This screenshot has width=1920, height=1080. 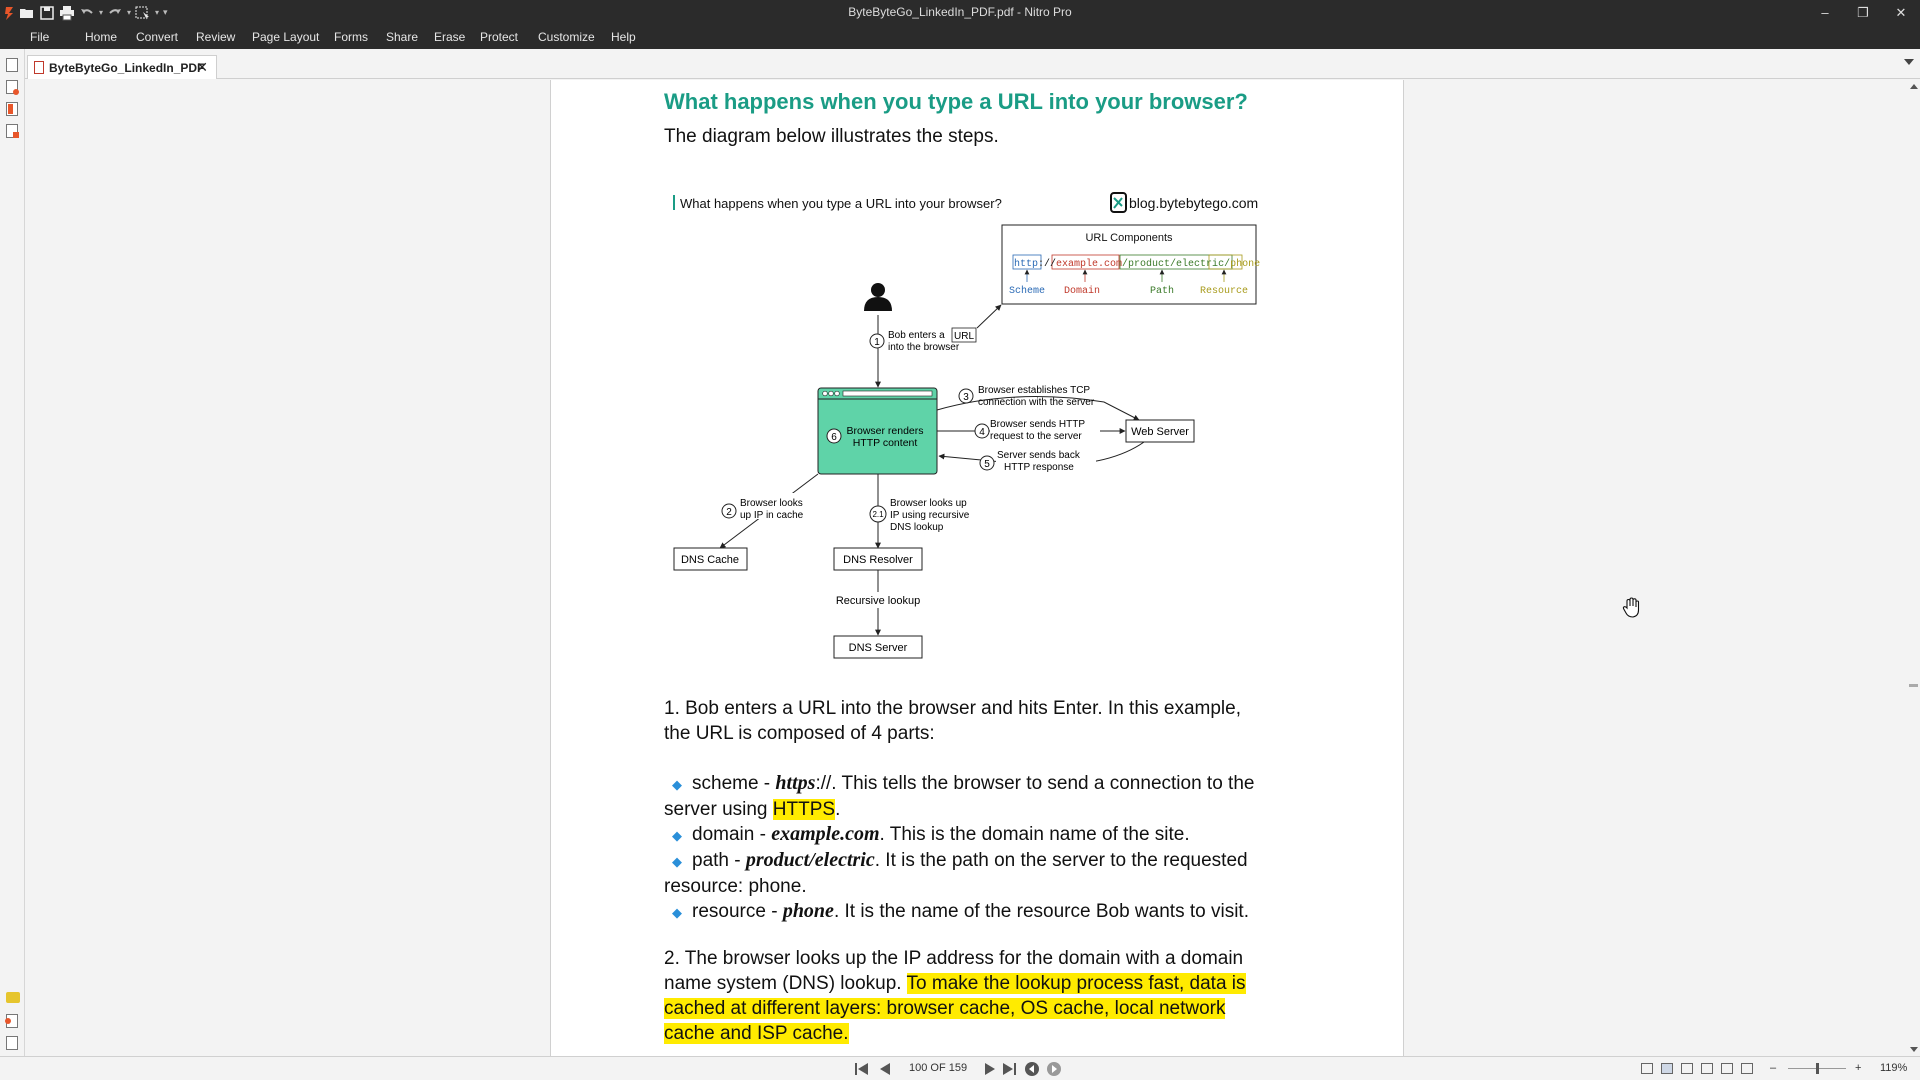 I want to click on previous-page-icon, so click(x=885, y=1070).